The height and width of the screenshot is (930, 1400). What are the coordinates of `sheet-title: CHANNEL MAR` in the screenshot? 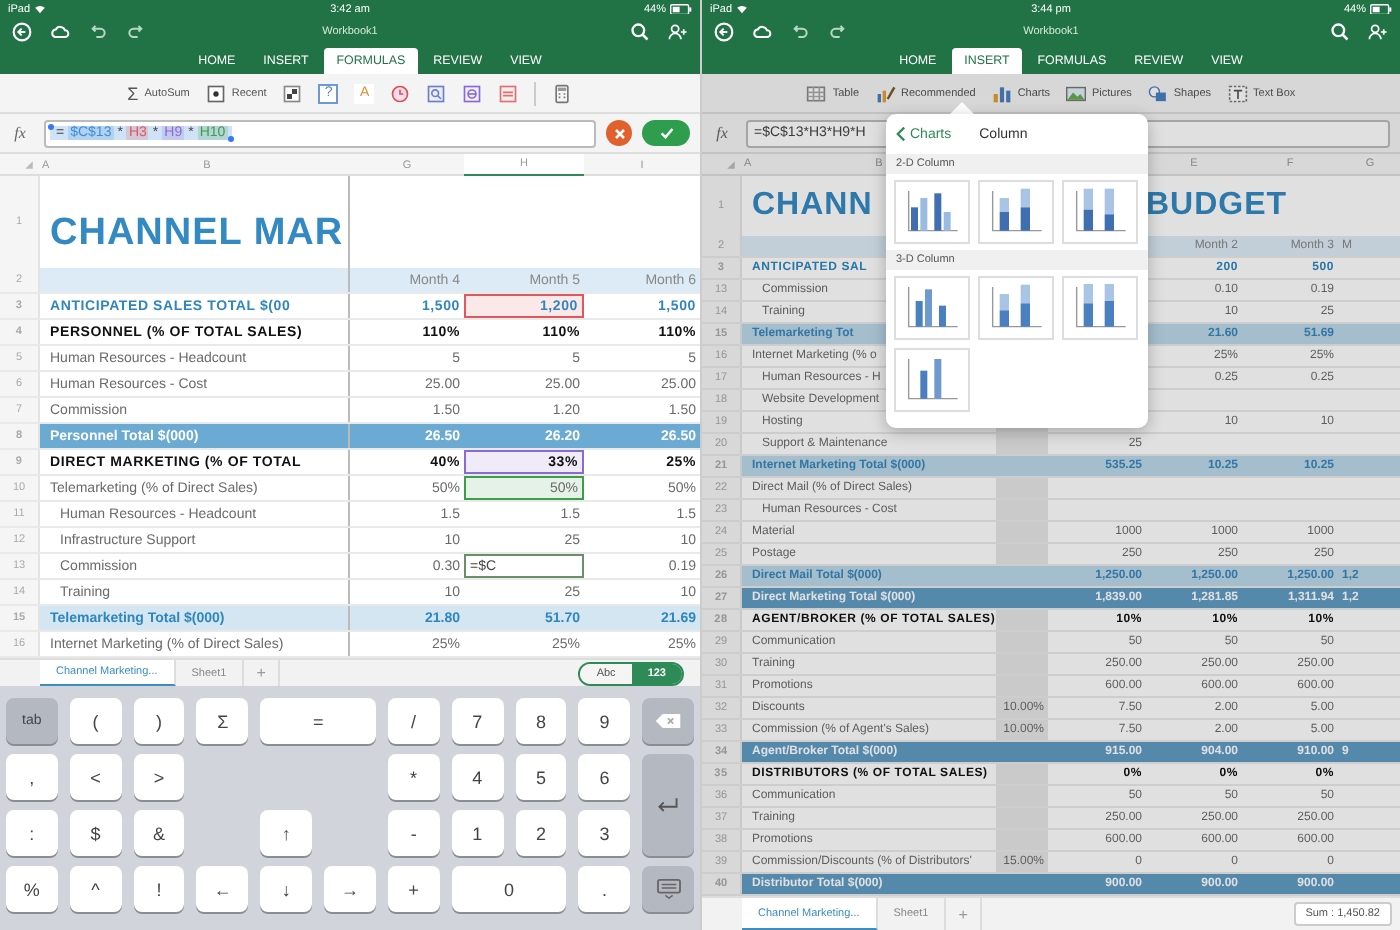 It's located at (197, 234).